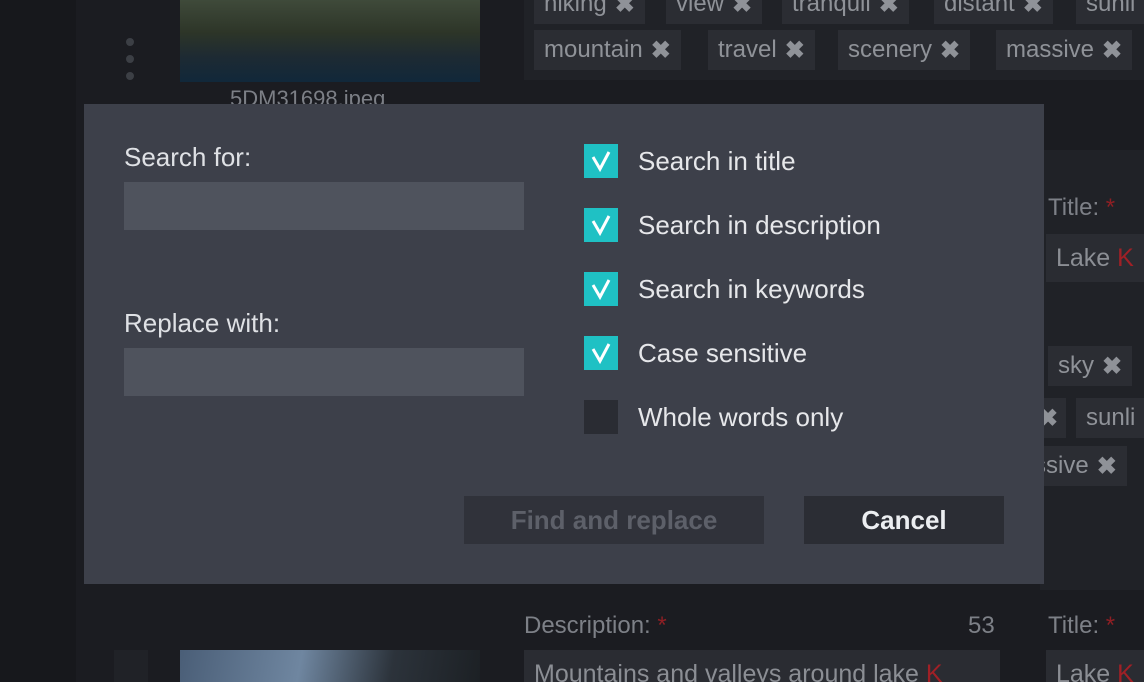  Describe the element at coordinates (324, 206) in the screenshot. I see `search-input` at that location.